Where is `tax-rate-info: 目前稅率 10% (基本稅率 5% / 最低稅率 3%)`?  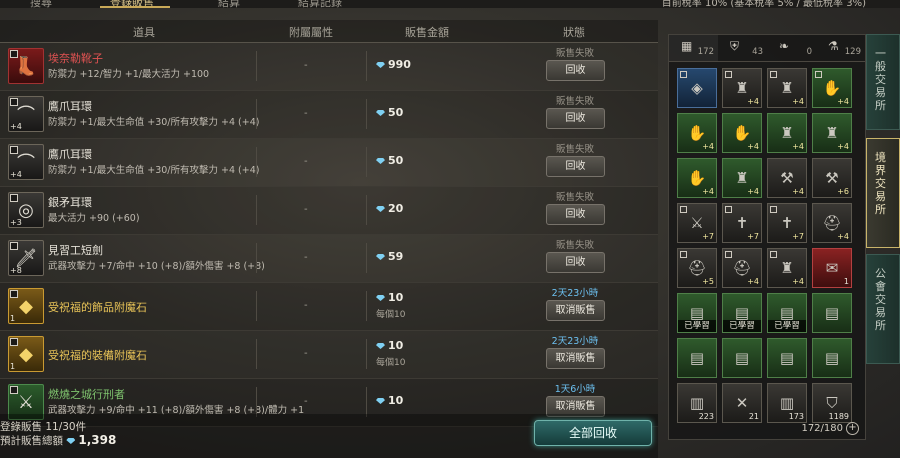 tax-rate-info: 目前稅率 10% (基本稅率 5% / 最低稅率 3%) is located at coordinates (763, 4).